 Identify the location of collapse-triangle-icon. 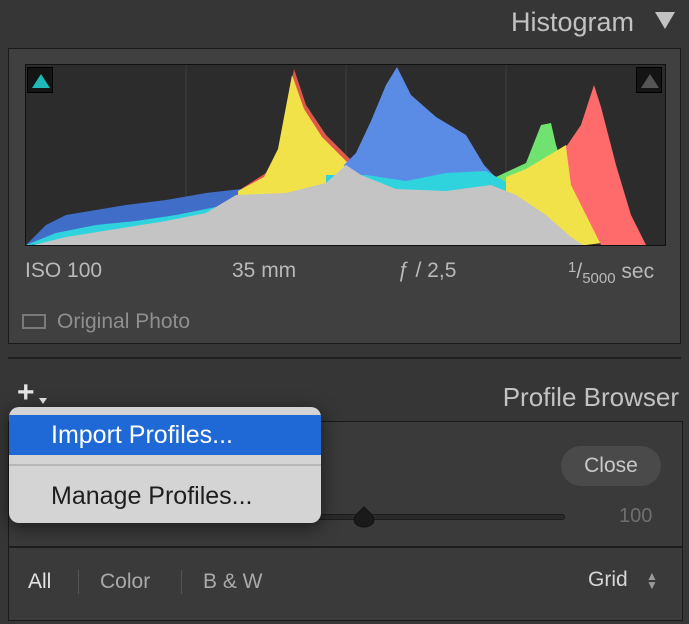
(665, 20).